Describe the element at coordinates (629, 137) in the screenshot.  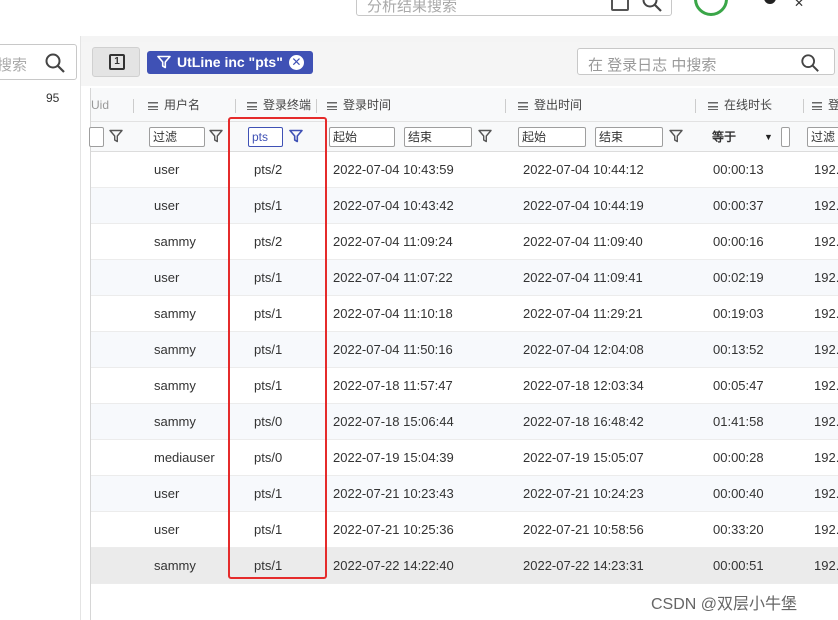
I see `logout-end-input: 结束` at that location.